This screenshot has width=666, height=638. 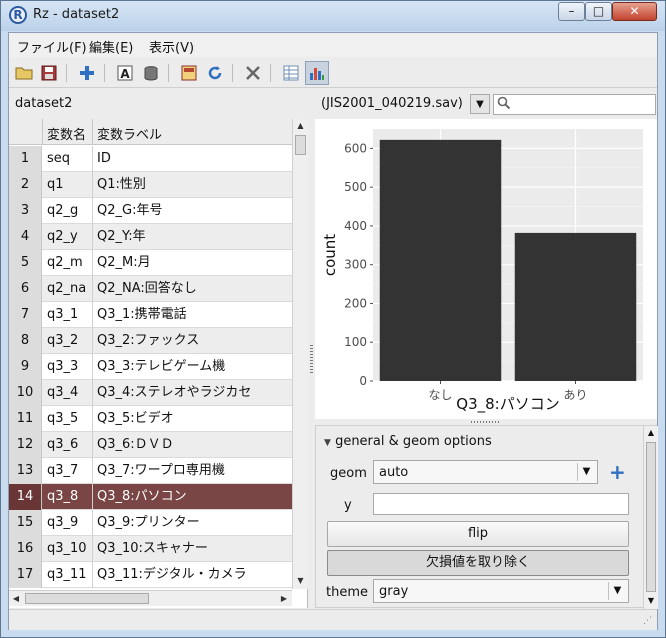 I want to click on table-row: 17 q3_11 Q3_11:デジタル・カメラ, so click(x=150, y=575).